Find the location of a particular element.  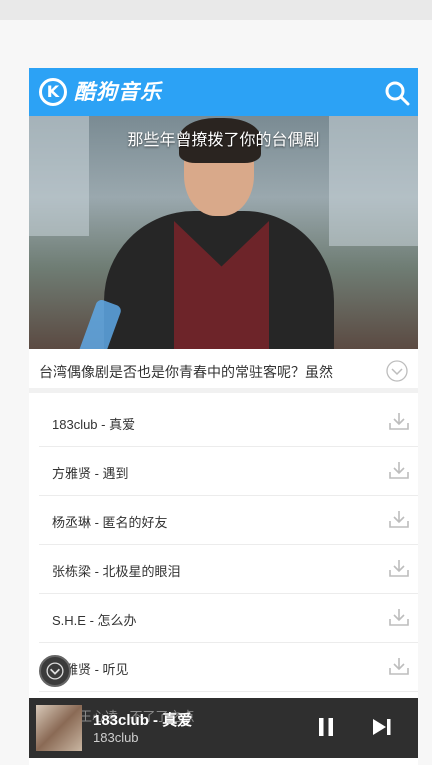

search-icon is located at coordinates (397, 93).